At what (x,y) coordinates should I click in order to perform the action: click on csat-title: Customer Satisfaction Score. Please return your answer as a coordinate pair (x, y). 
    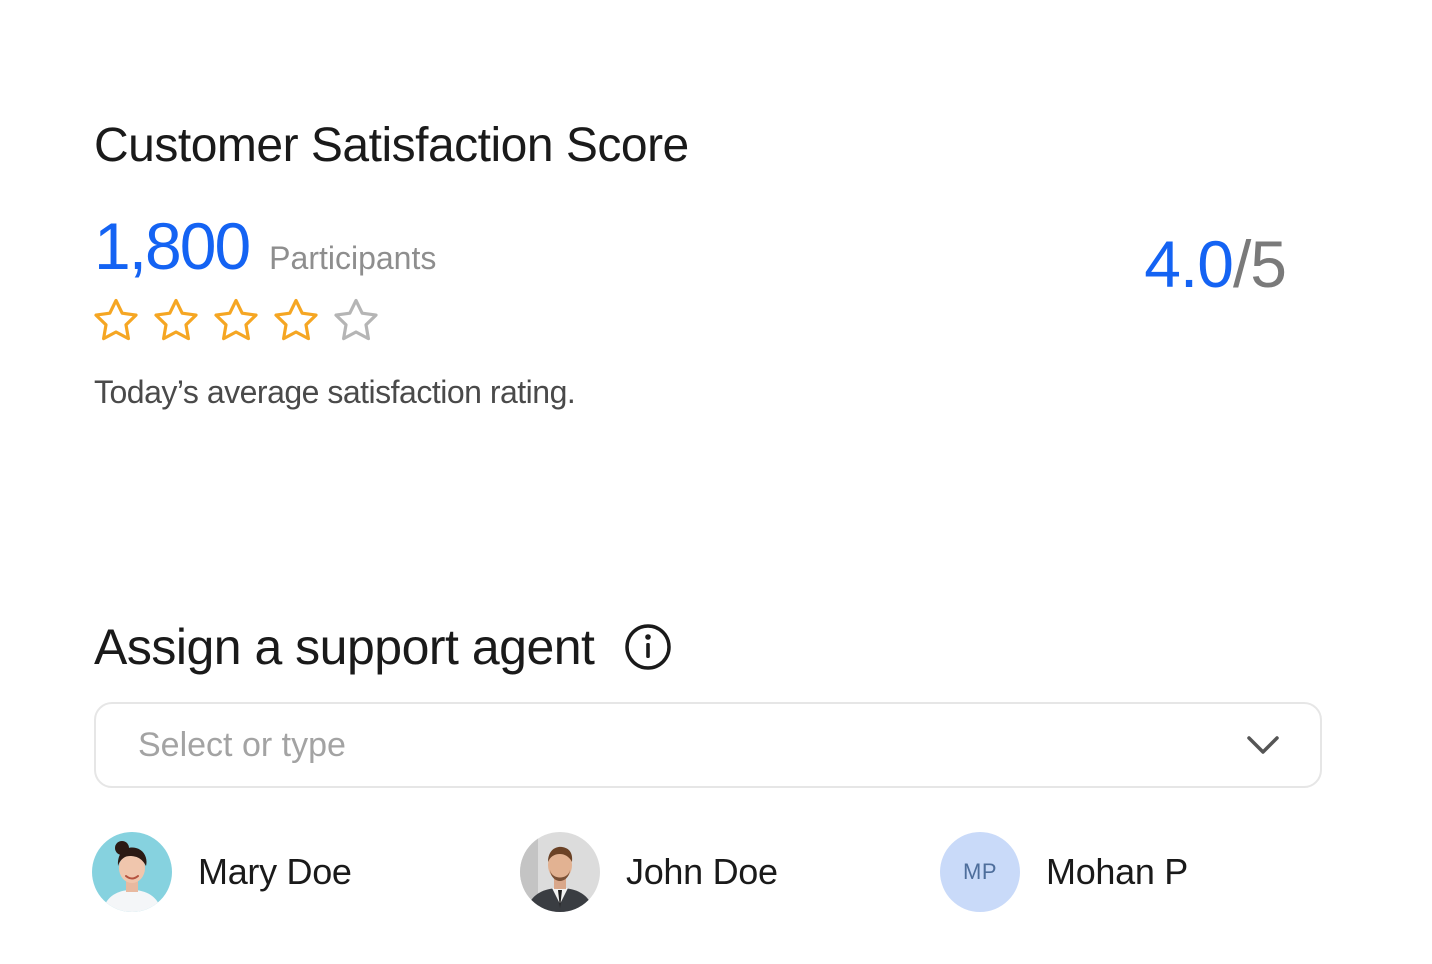
    Looking at the image, I should click on (391, 145).